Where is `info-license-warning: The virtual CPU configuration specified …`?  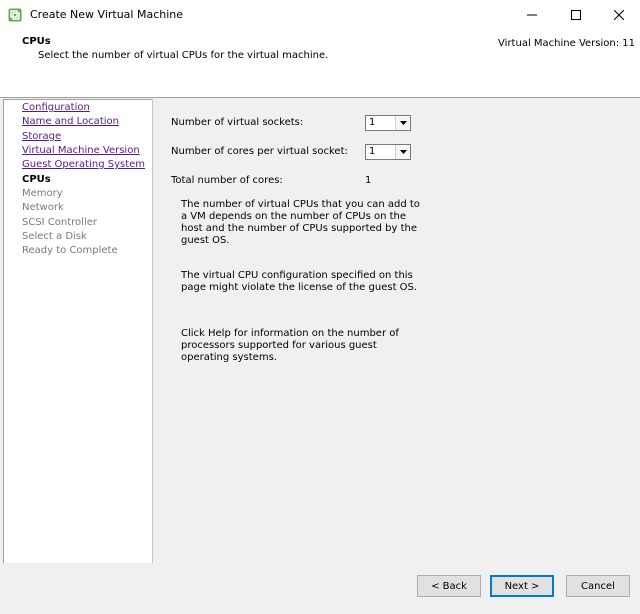
info-license-warning: The virtual CPU configuration specified … is located at coordinates (299, 281).